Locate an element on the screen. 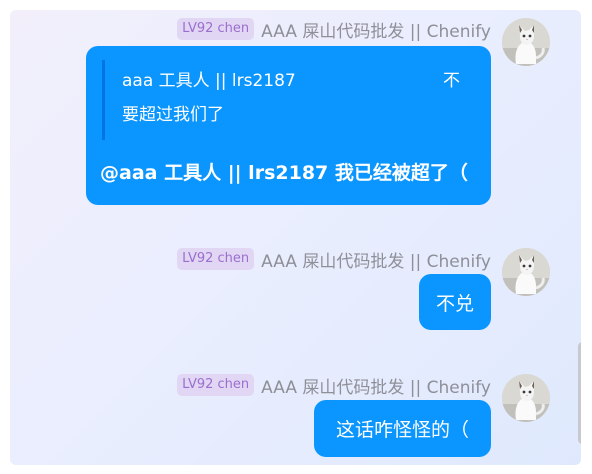 Image resolution: width=592 pixels, height=474 pixels. quoted-text: 不 is located at coordinates (451, 81).